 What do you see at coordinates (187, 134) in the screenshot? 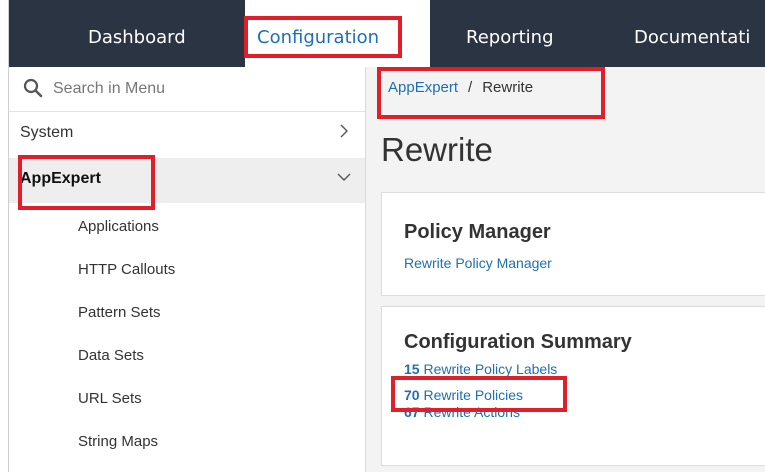
I see `sidebar-item-system: System` at bounding box center [187, 134].